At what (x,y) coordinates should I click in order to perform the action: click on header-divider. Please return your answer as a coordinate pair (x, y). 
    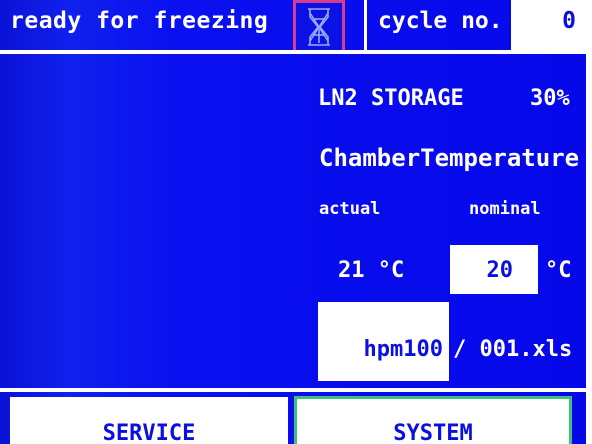
    Looking at the image, I should click on (365, 25).